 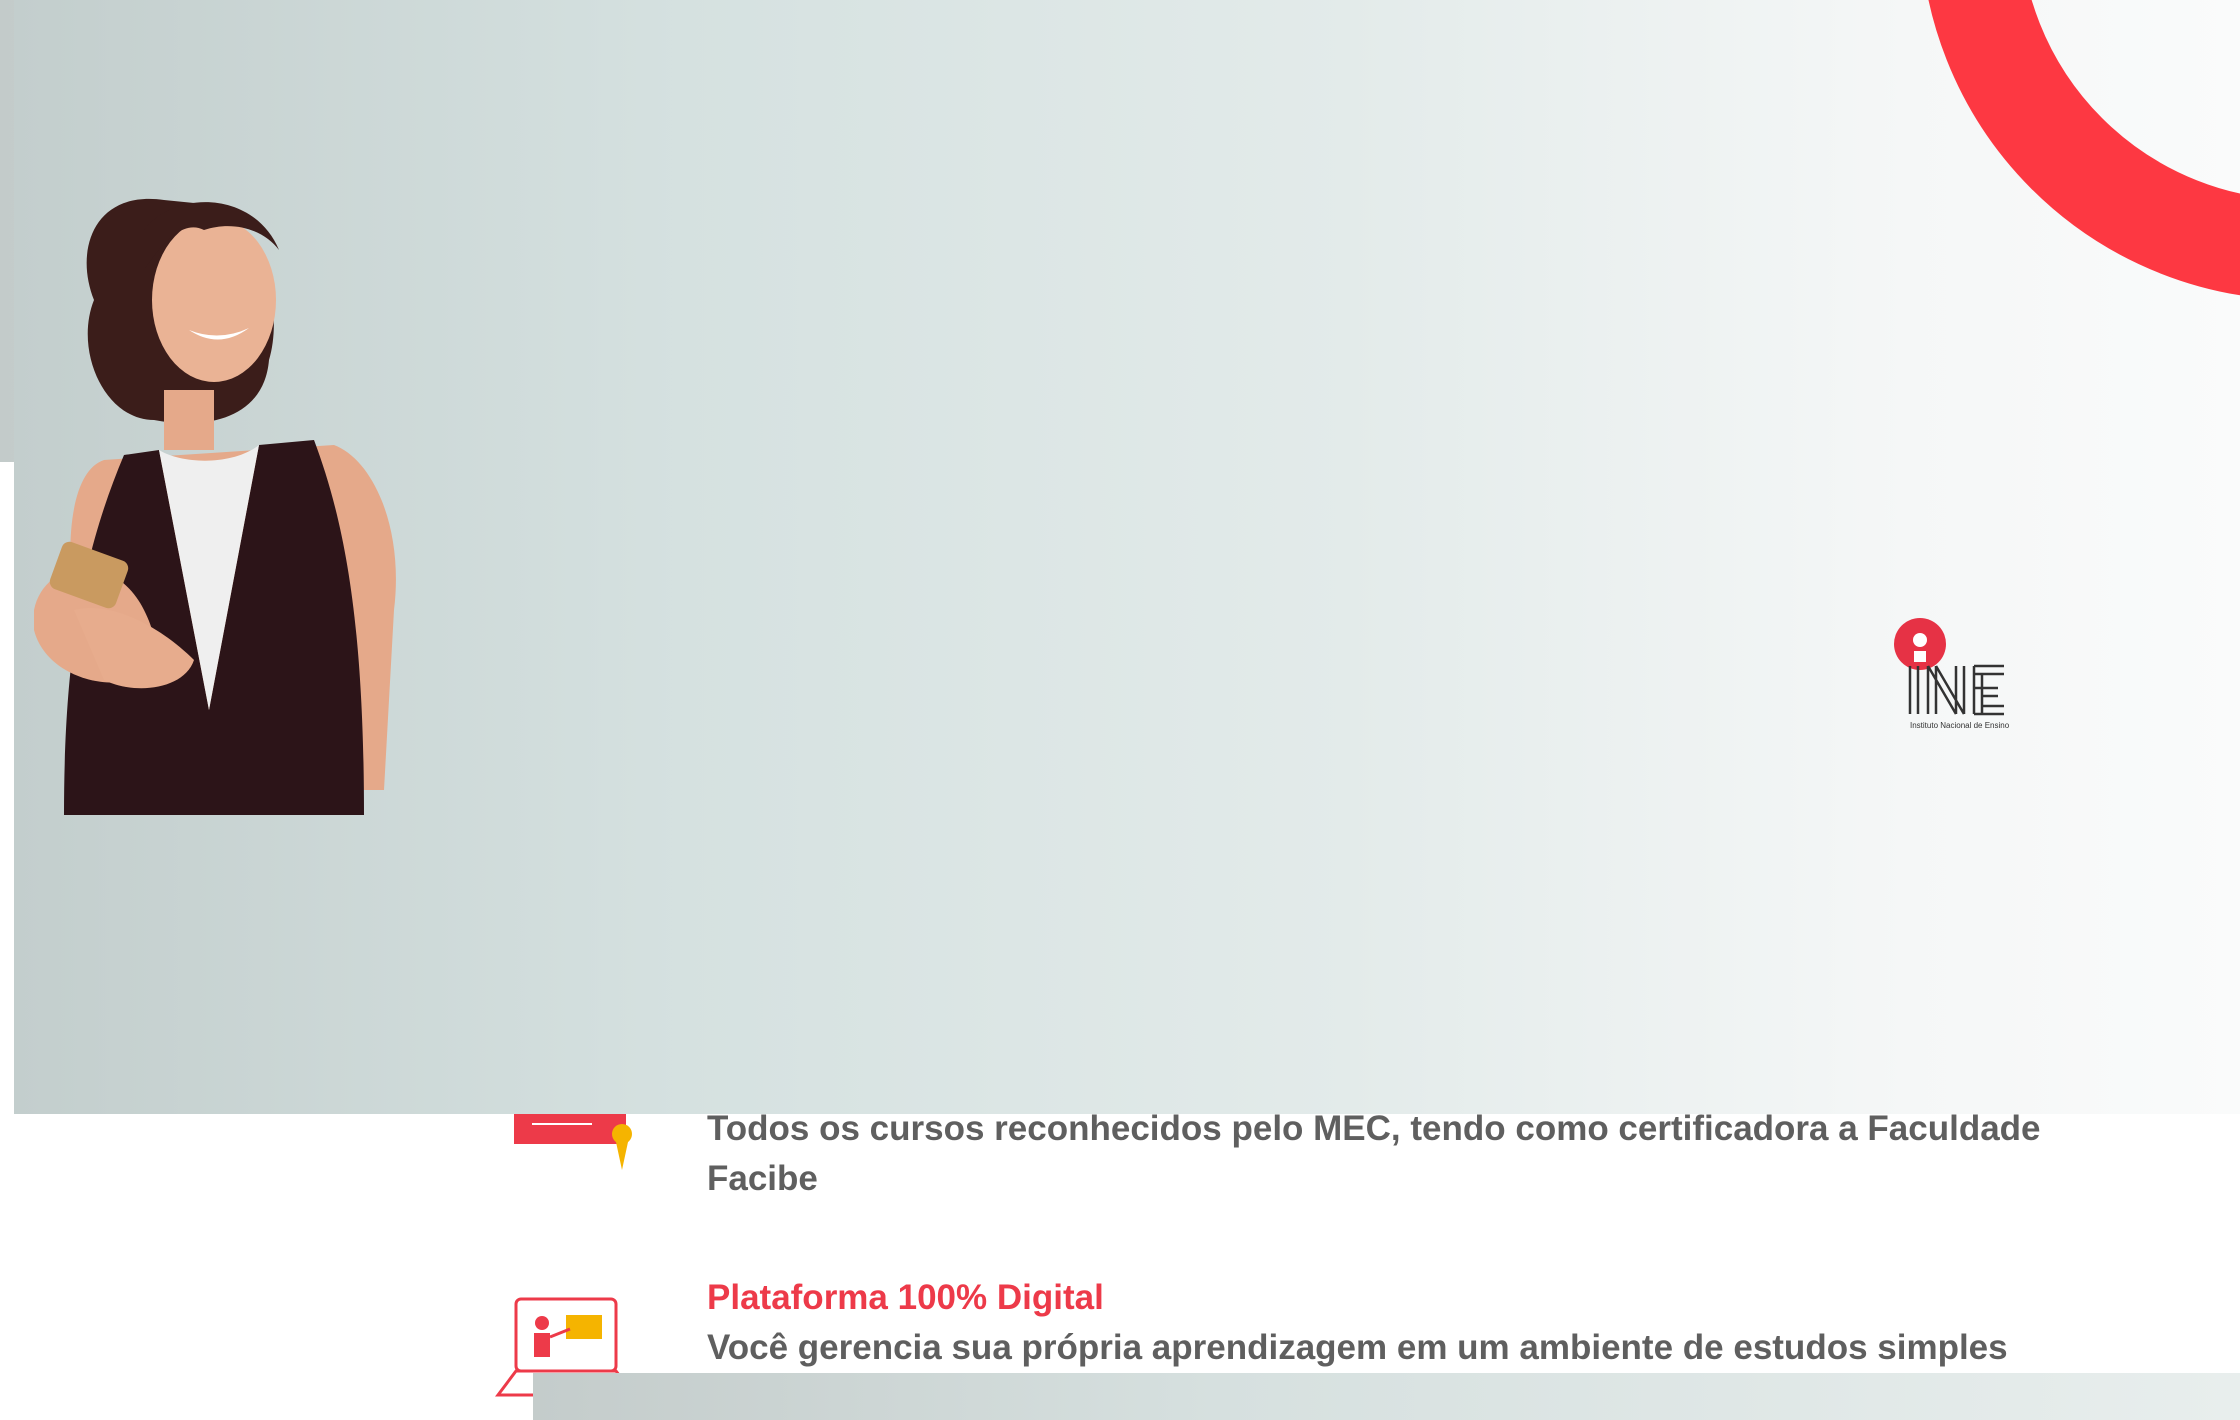 What do you see at coordinates (905, 1297) in the screenshot?
I see `feature-digital-title: Plataforma 100% Digital` at bounding box center [905, 1297].